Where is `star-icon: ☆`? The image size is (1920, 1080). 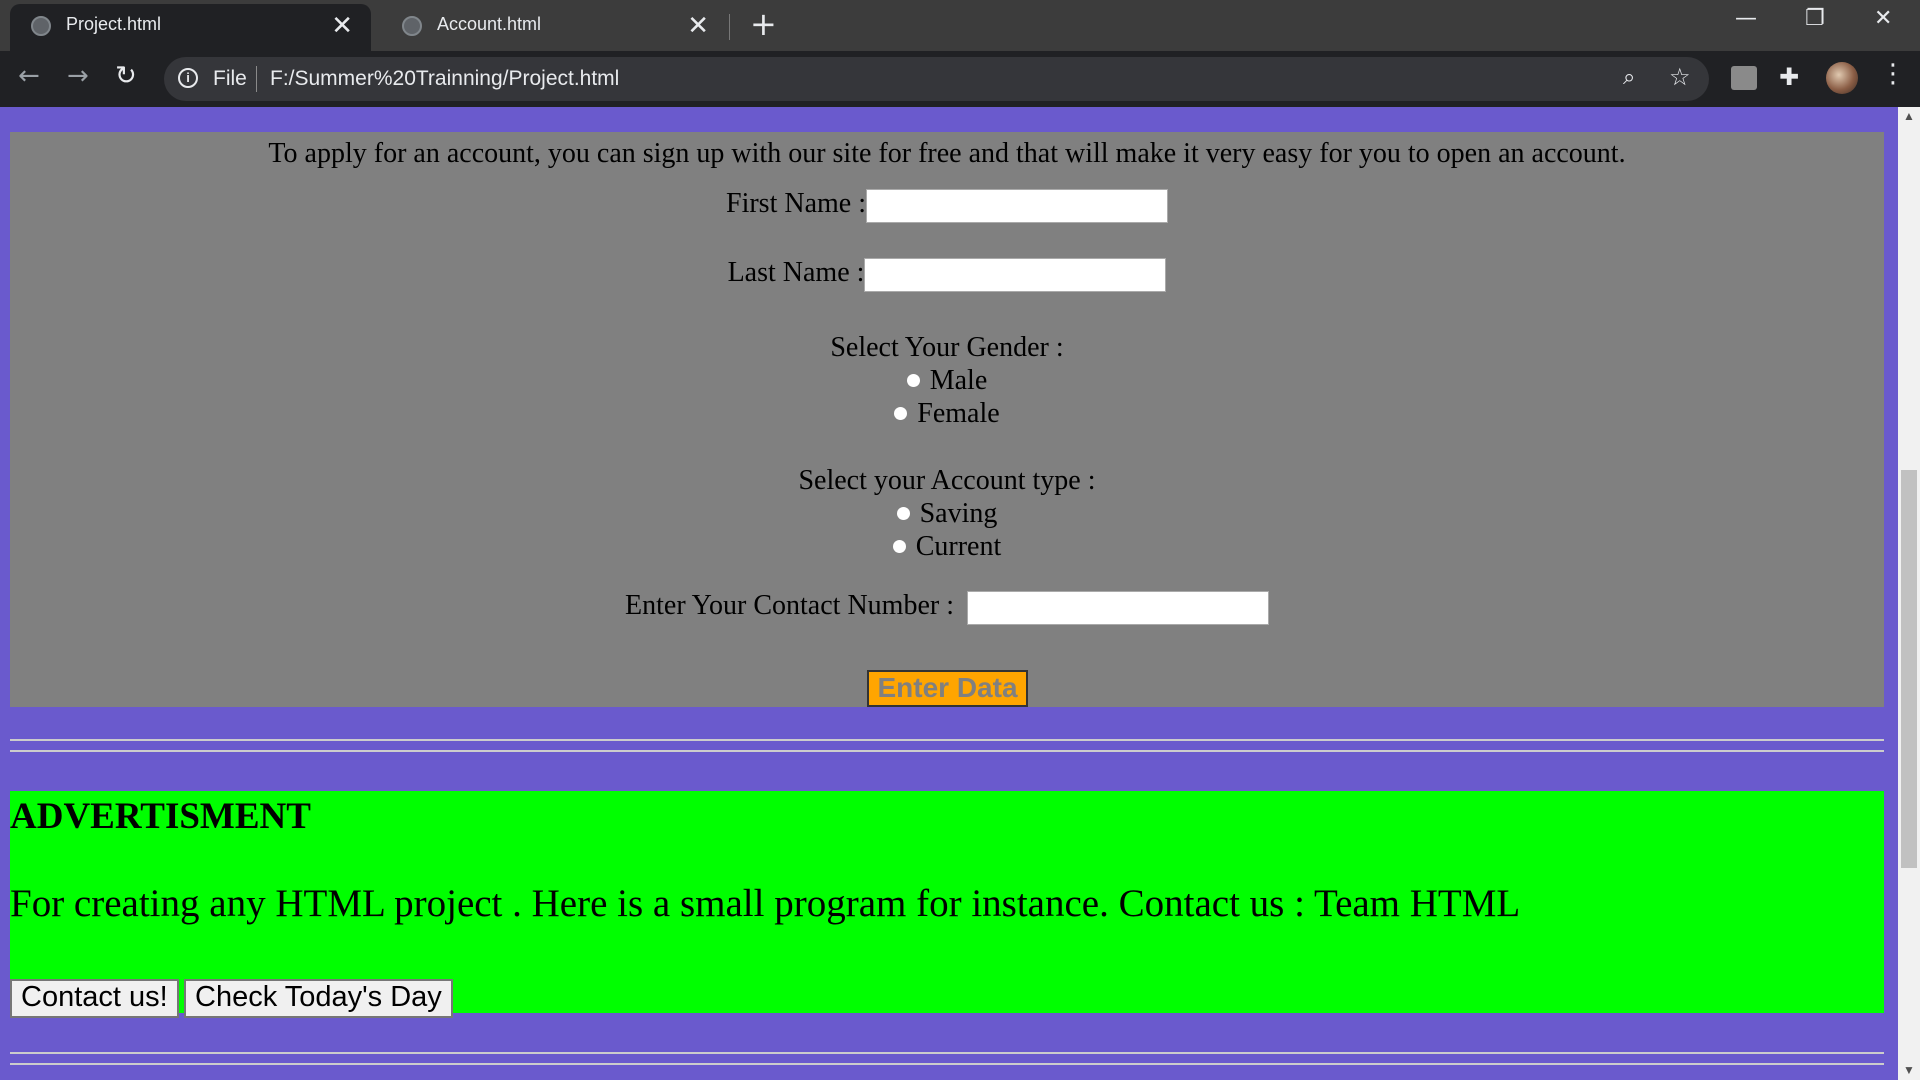 star-icon: ☆ is located at coordinates (1680, 77).